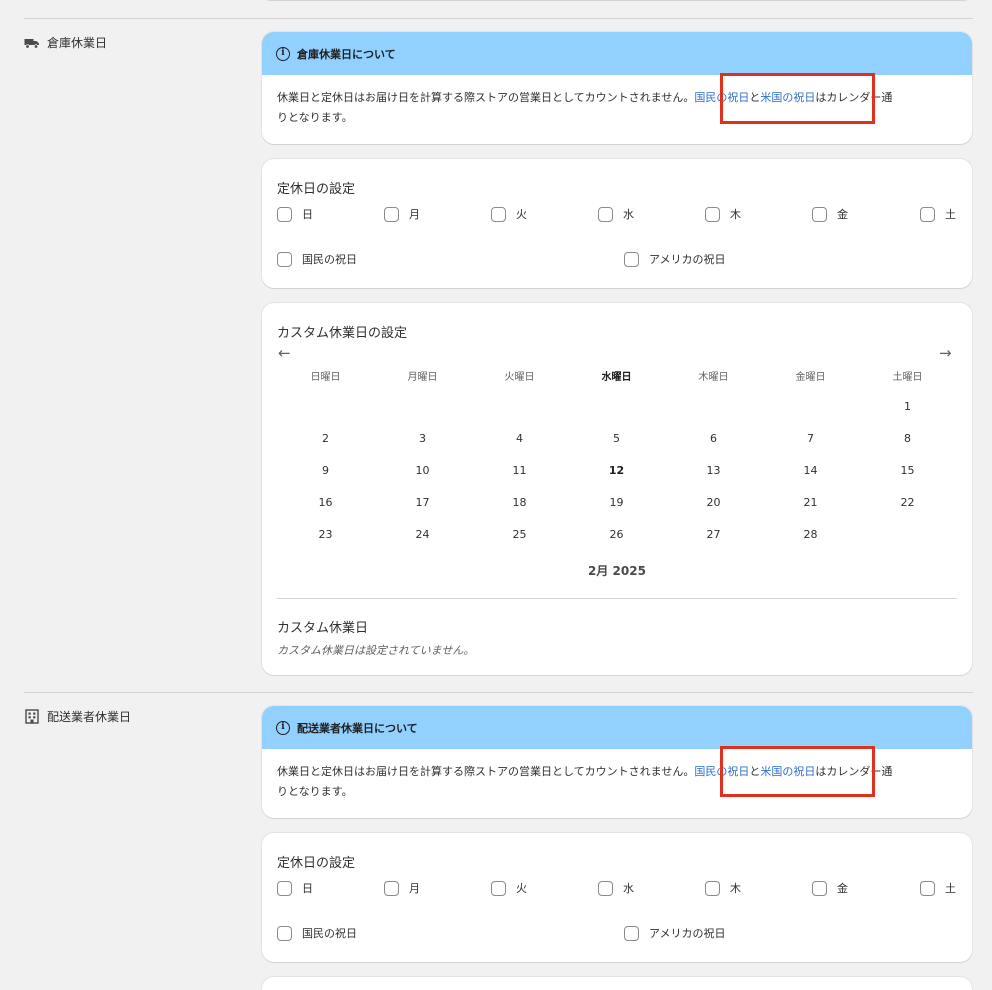  I want to click on weekday-wednesday: 水曜日, so click(616, 377).